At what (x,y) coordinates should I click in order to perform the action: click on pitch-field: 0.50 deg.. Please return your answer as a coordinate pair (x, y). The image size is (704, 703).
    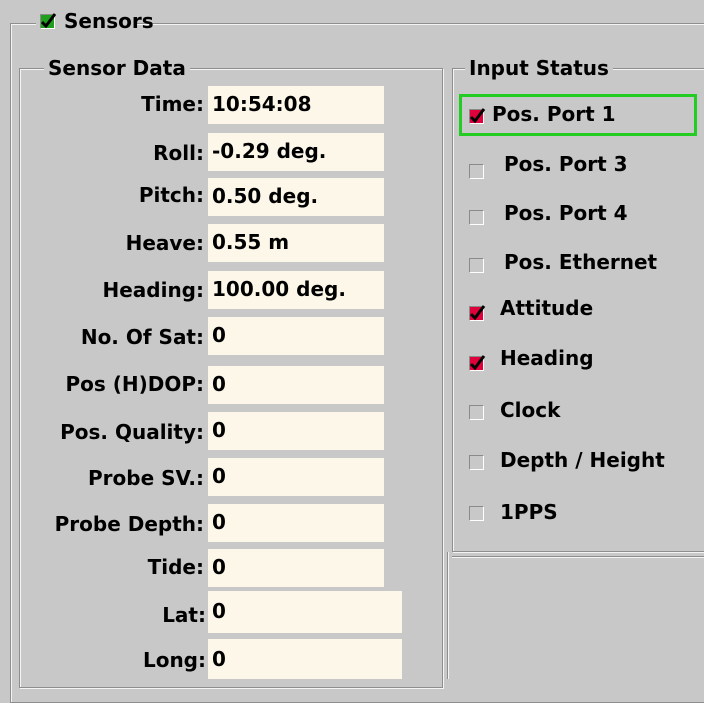
    Looking at the image, I should click on (296, 197).